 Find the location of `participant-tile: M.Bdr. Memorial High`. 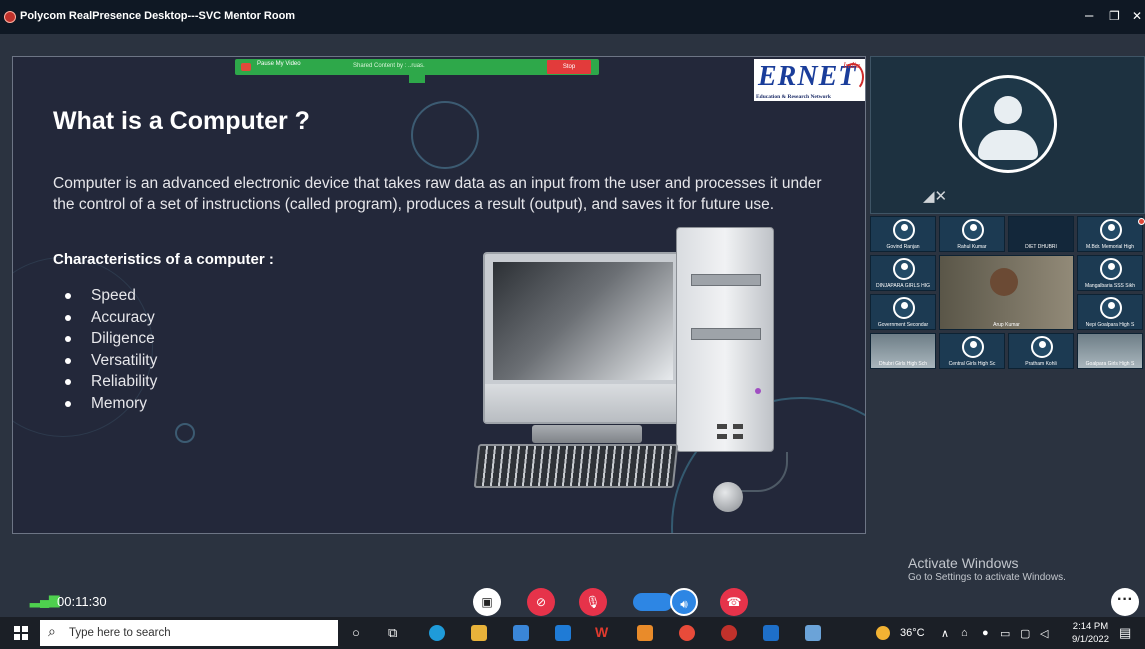

participant-tile: M.Bdr. Memorial High is located at coordinates (1110, 234).